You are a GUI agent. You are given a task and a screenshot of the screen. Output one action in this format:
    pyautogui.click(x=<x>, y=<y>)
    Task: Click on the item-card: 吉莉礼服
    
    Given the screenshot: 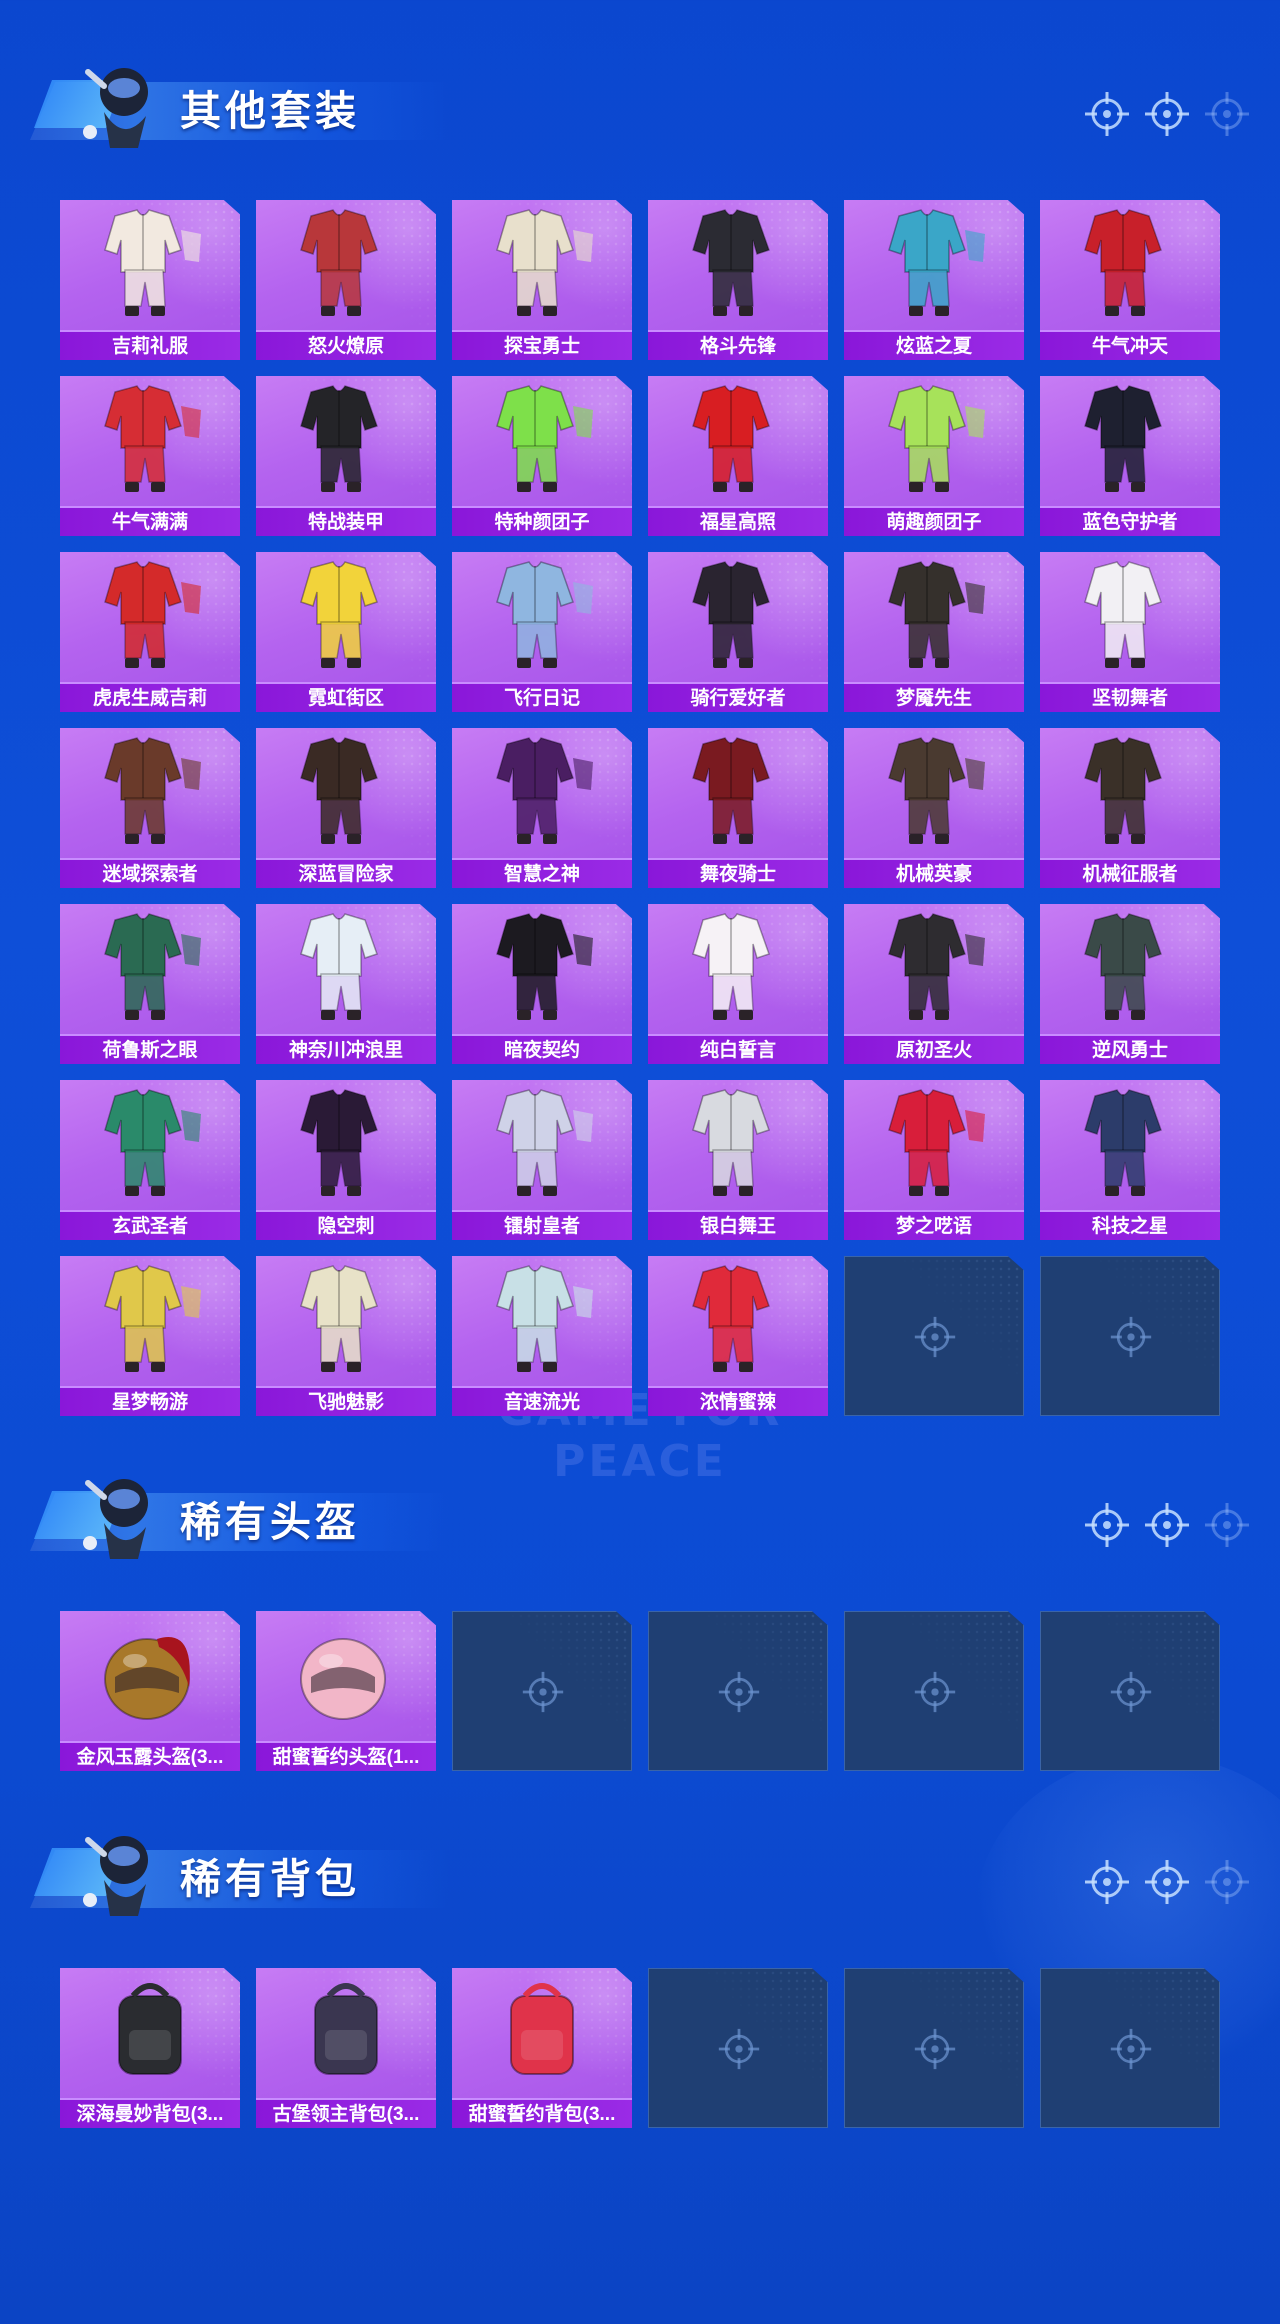 What is the action you would take?
    pyautogui.click(x=150, y=280)
    